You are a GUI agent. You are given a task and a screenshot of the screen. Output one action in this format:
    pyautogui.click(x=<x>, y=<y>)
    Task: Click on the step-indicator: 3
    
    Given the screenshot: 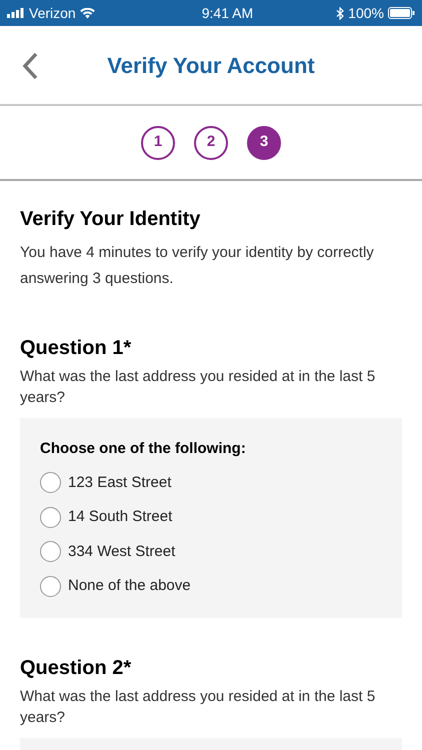 What is the action you would take?
    pyautogui.click(x=264, y=143)
    